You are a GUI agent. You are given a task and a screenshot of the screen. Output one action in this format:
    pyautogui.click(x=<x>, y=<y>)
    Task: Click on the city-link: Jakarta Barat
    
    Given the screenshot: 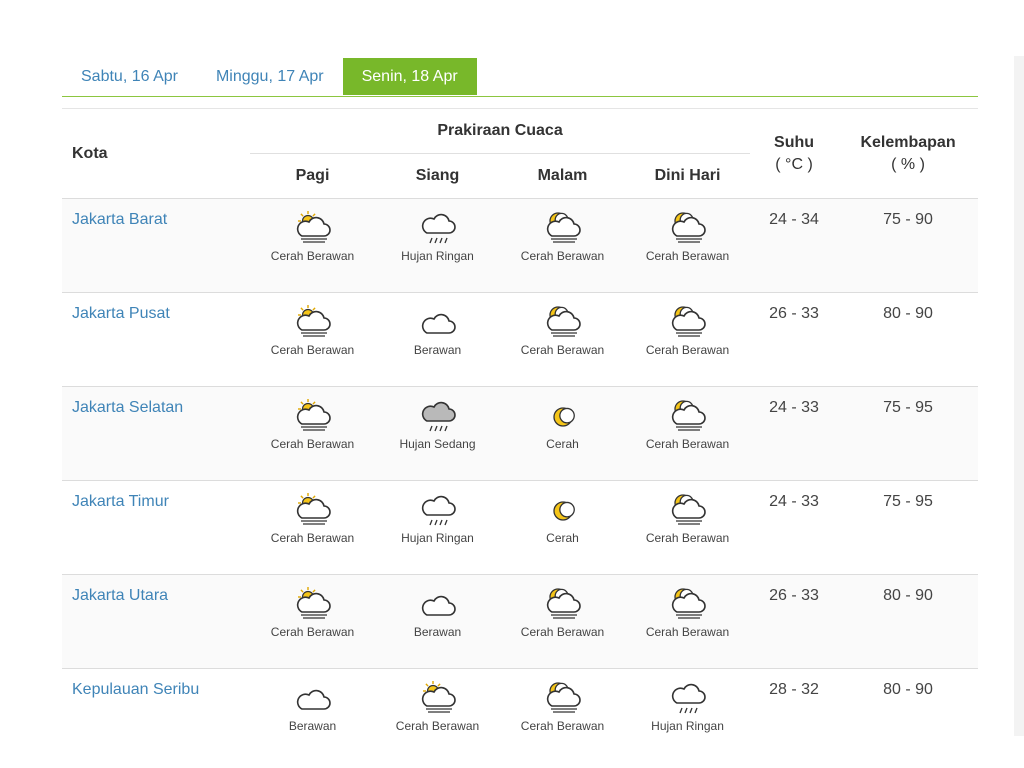 What is the action you would take?
    pyautogui.click(x=119, y=219)
    